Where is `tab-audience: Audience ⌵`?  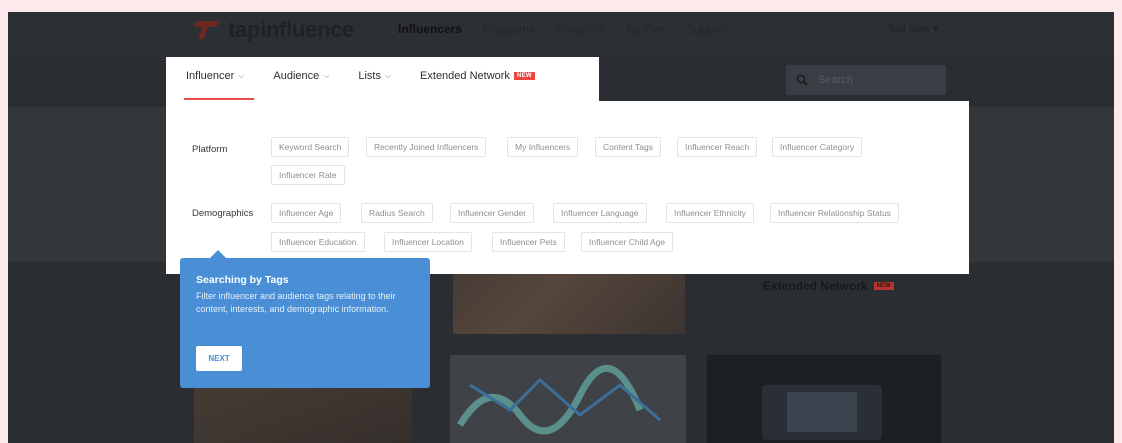 tab-audience: Audience ⌵ is located at coordinates (301, 76).